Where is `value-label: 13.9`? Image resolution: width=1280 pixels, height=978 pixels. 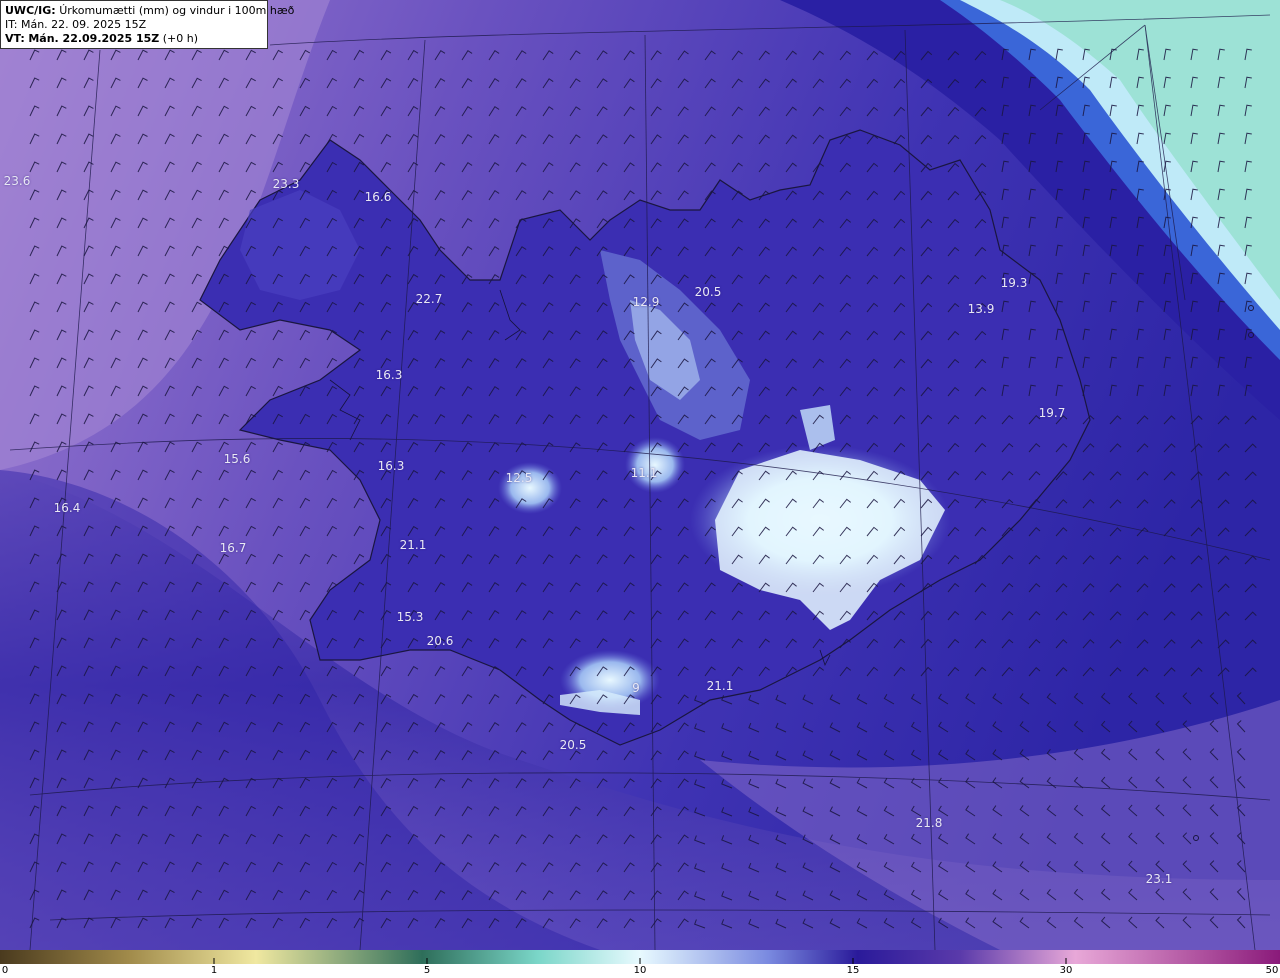
value-label: 13.9 is located at coordinates (981, 309).